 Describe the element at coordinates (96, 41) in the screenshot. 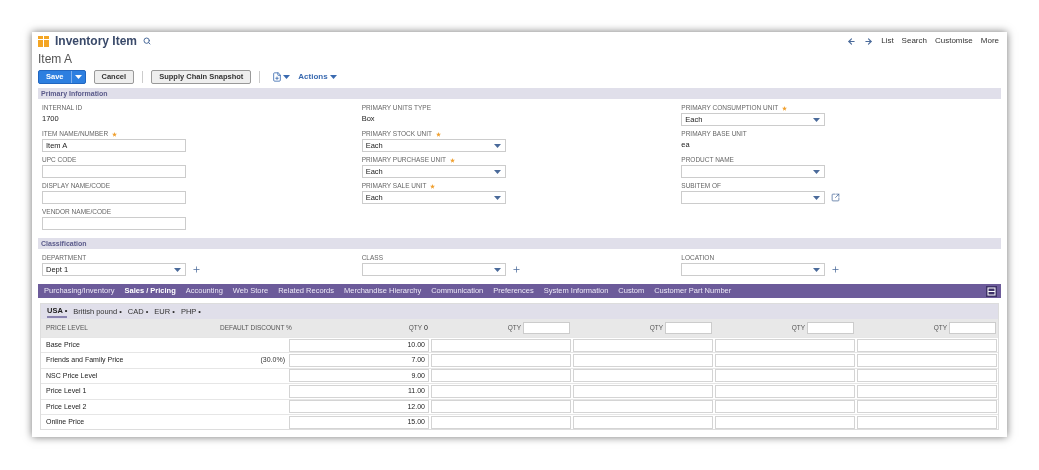

I see `page-title: Inventory Item` at that location.